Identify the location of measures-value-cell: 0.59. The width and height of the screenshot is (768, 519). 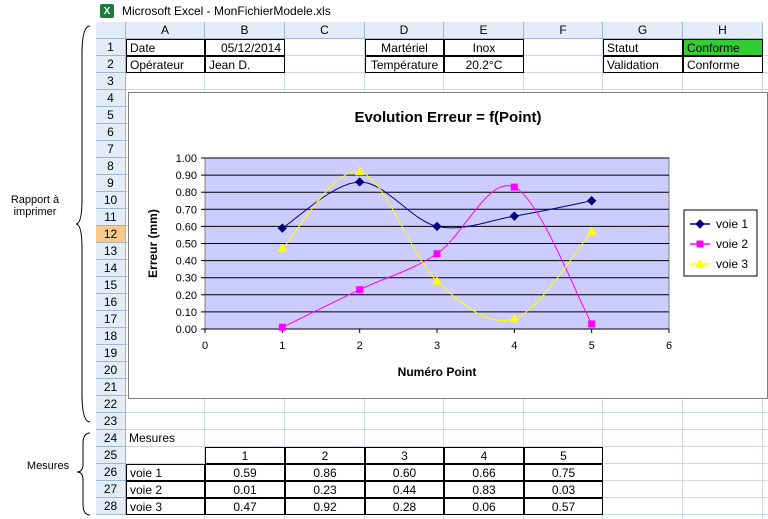
(245, 472).